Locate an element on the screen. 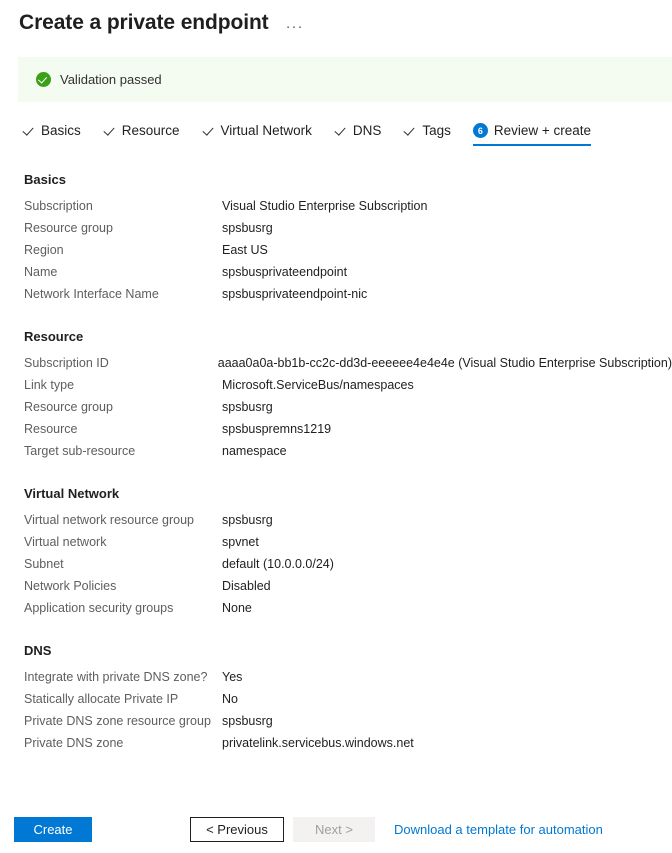  summary-row: Resource spsbuspremns1219 is located at coordinates (336, 433).